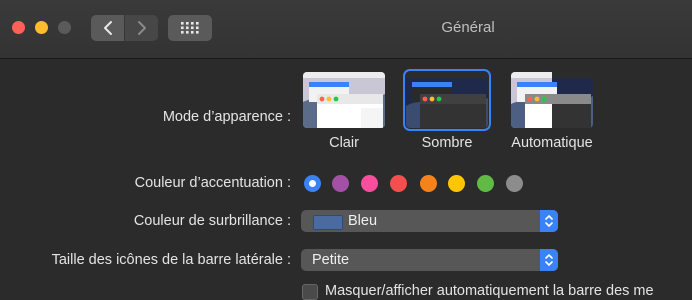 The image size is (692, 300). I want to click on accent-swatch-yellow, so click(456, 183).